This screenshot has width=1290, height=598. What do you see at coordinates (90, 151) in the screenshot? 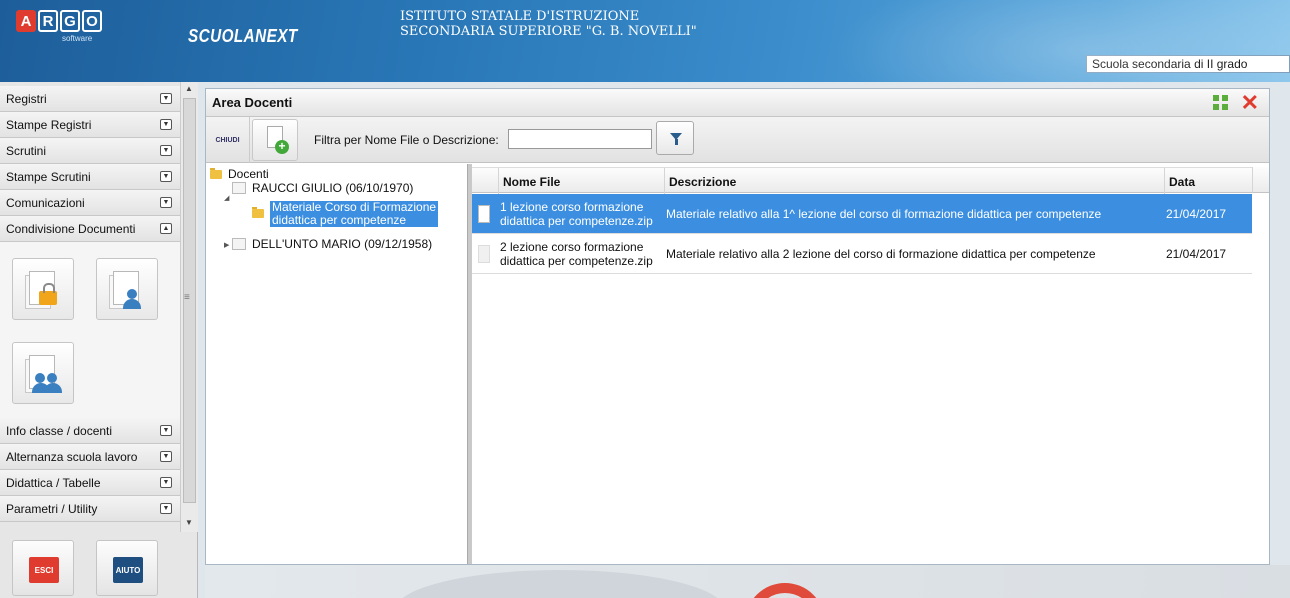
I see `sidebar-item-scrutini: Scrutini ▼` at bounding box center [90, 151].